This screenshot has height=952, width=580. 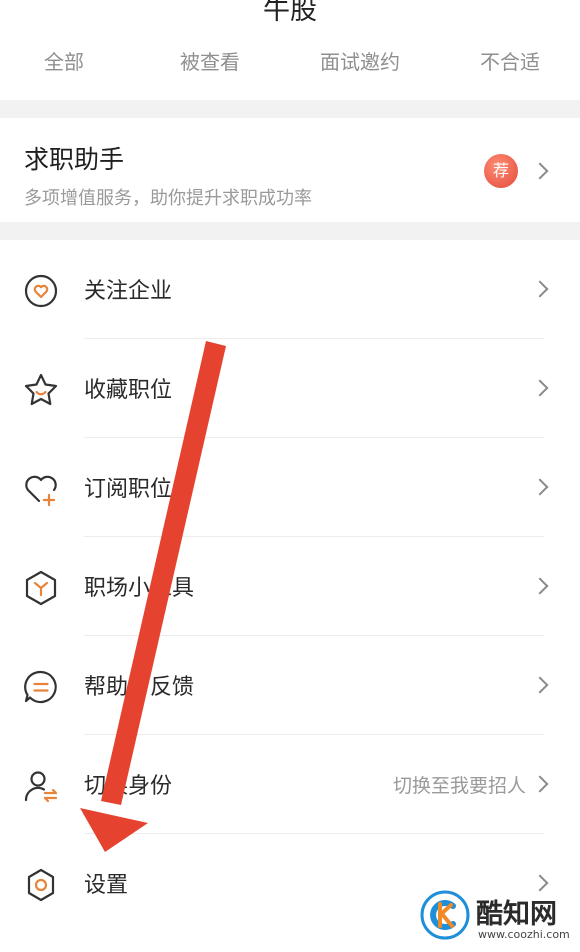 What do you see at coordinates (41, 291) in the screenshot?
I see `heart-circle-icon` at bounding box center [41, 291].